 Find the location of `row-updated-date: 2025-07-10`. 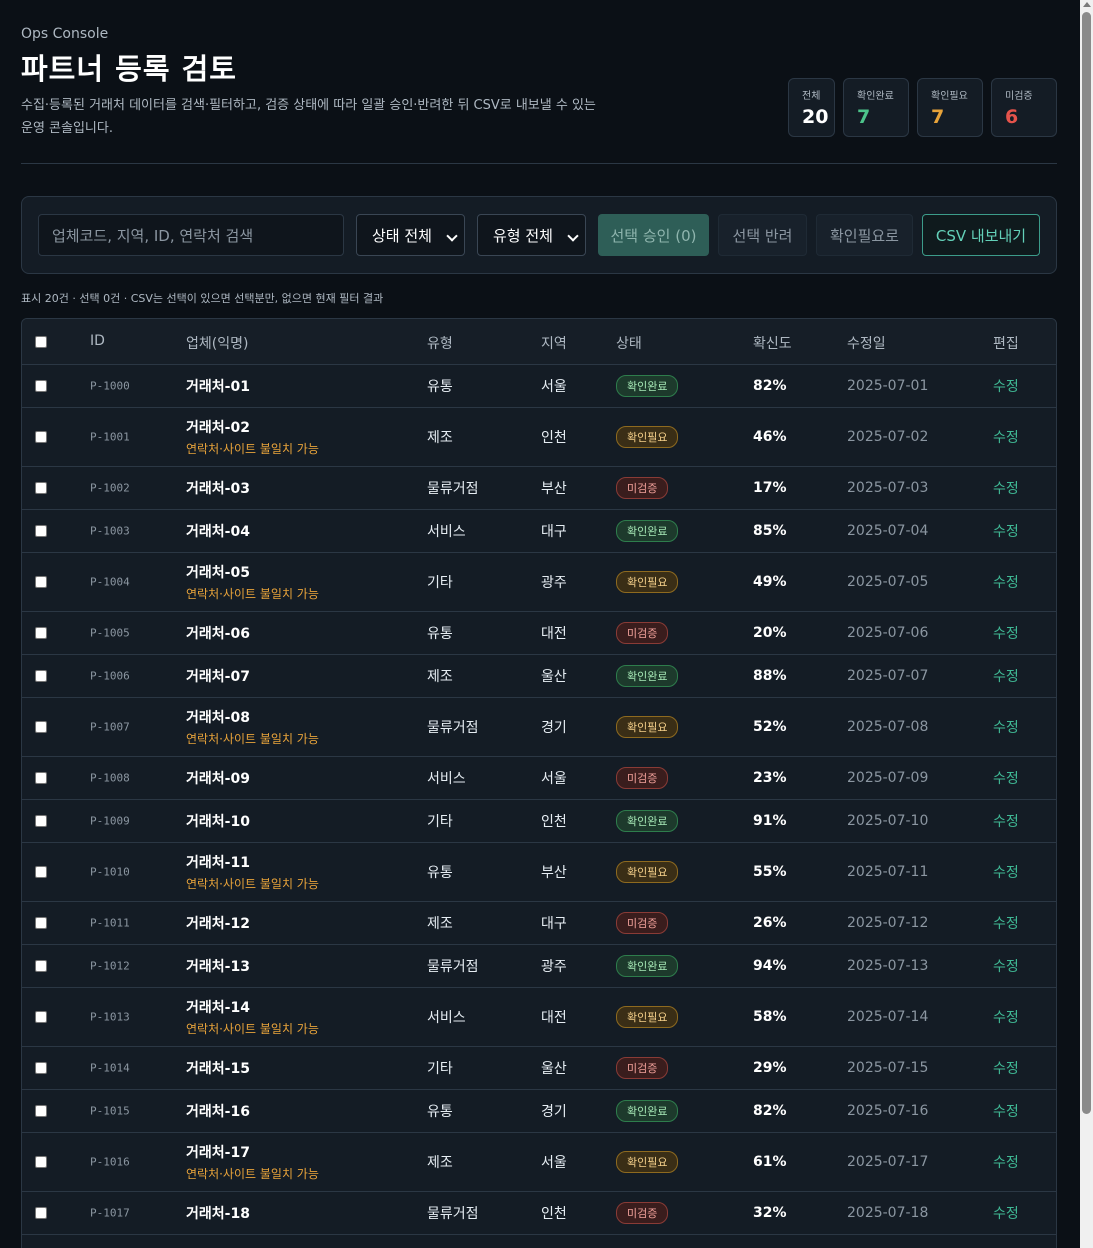

row-updated-date: 2025-07-10 is located at coordinates (888, 821).